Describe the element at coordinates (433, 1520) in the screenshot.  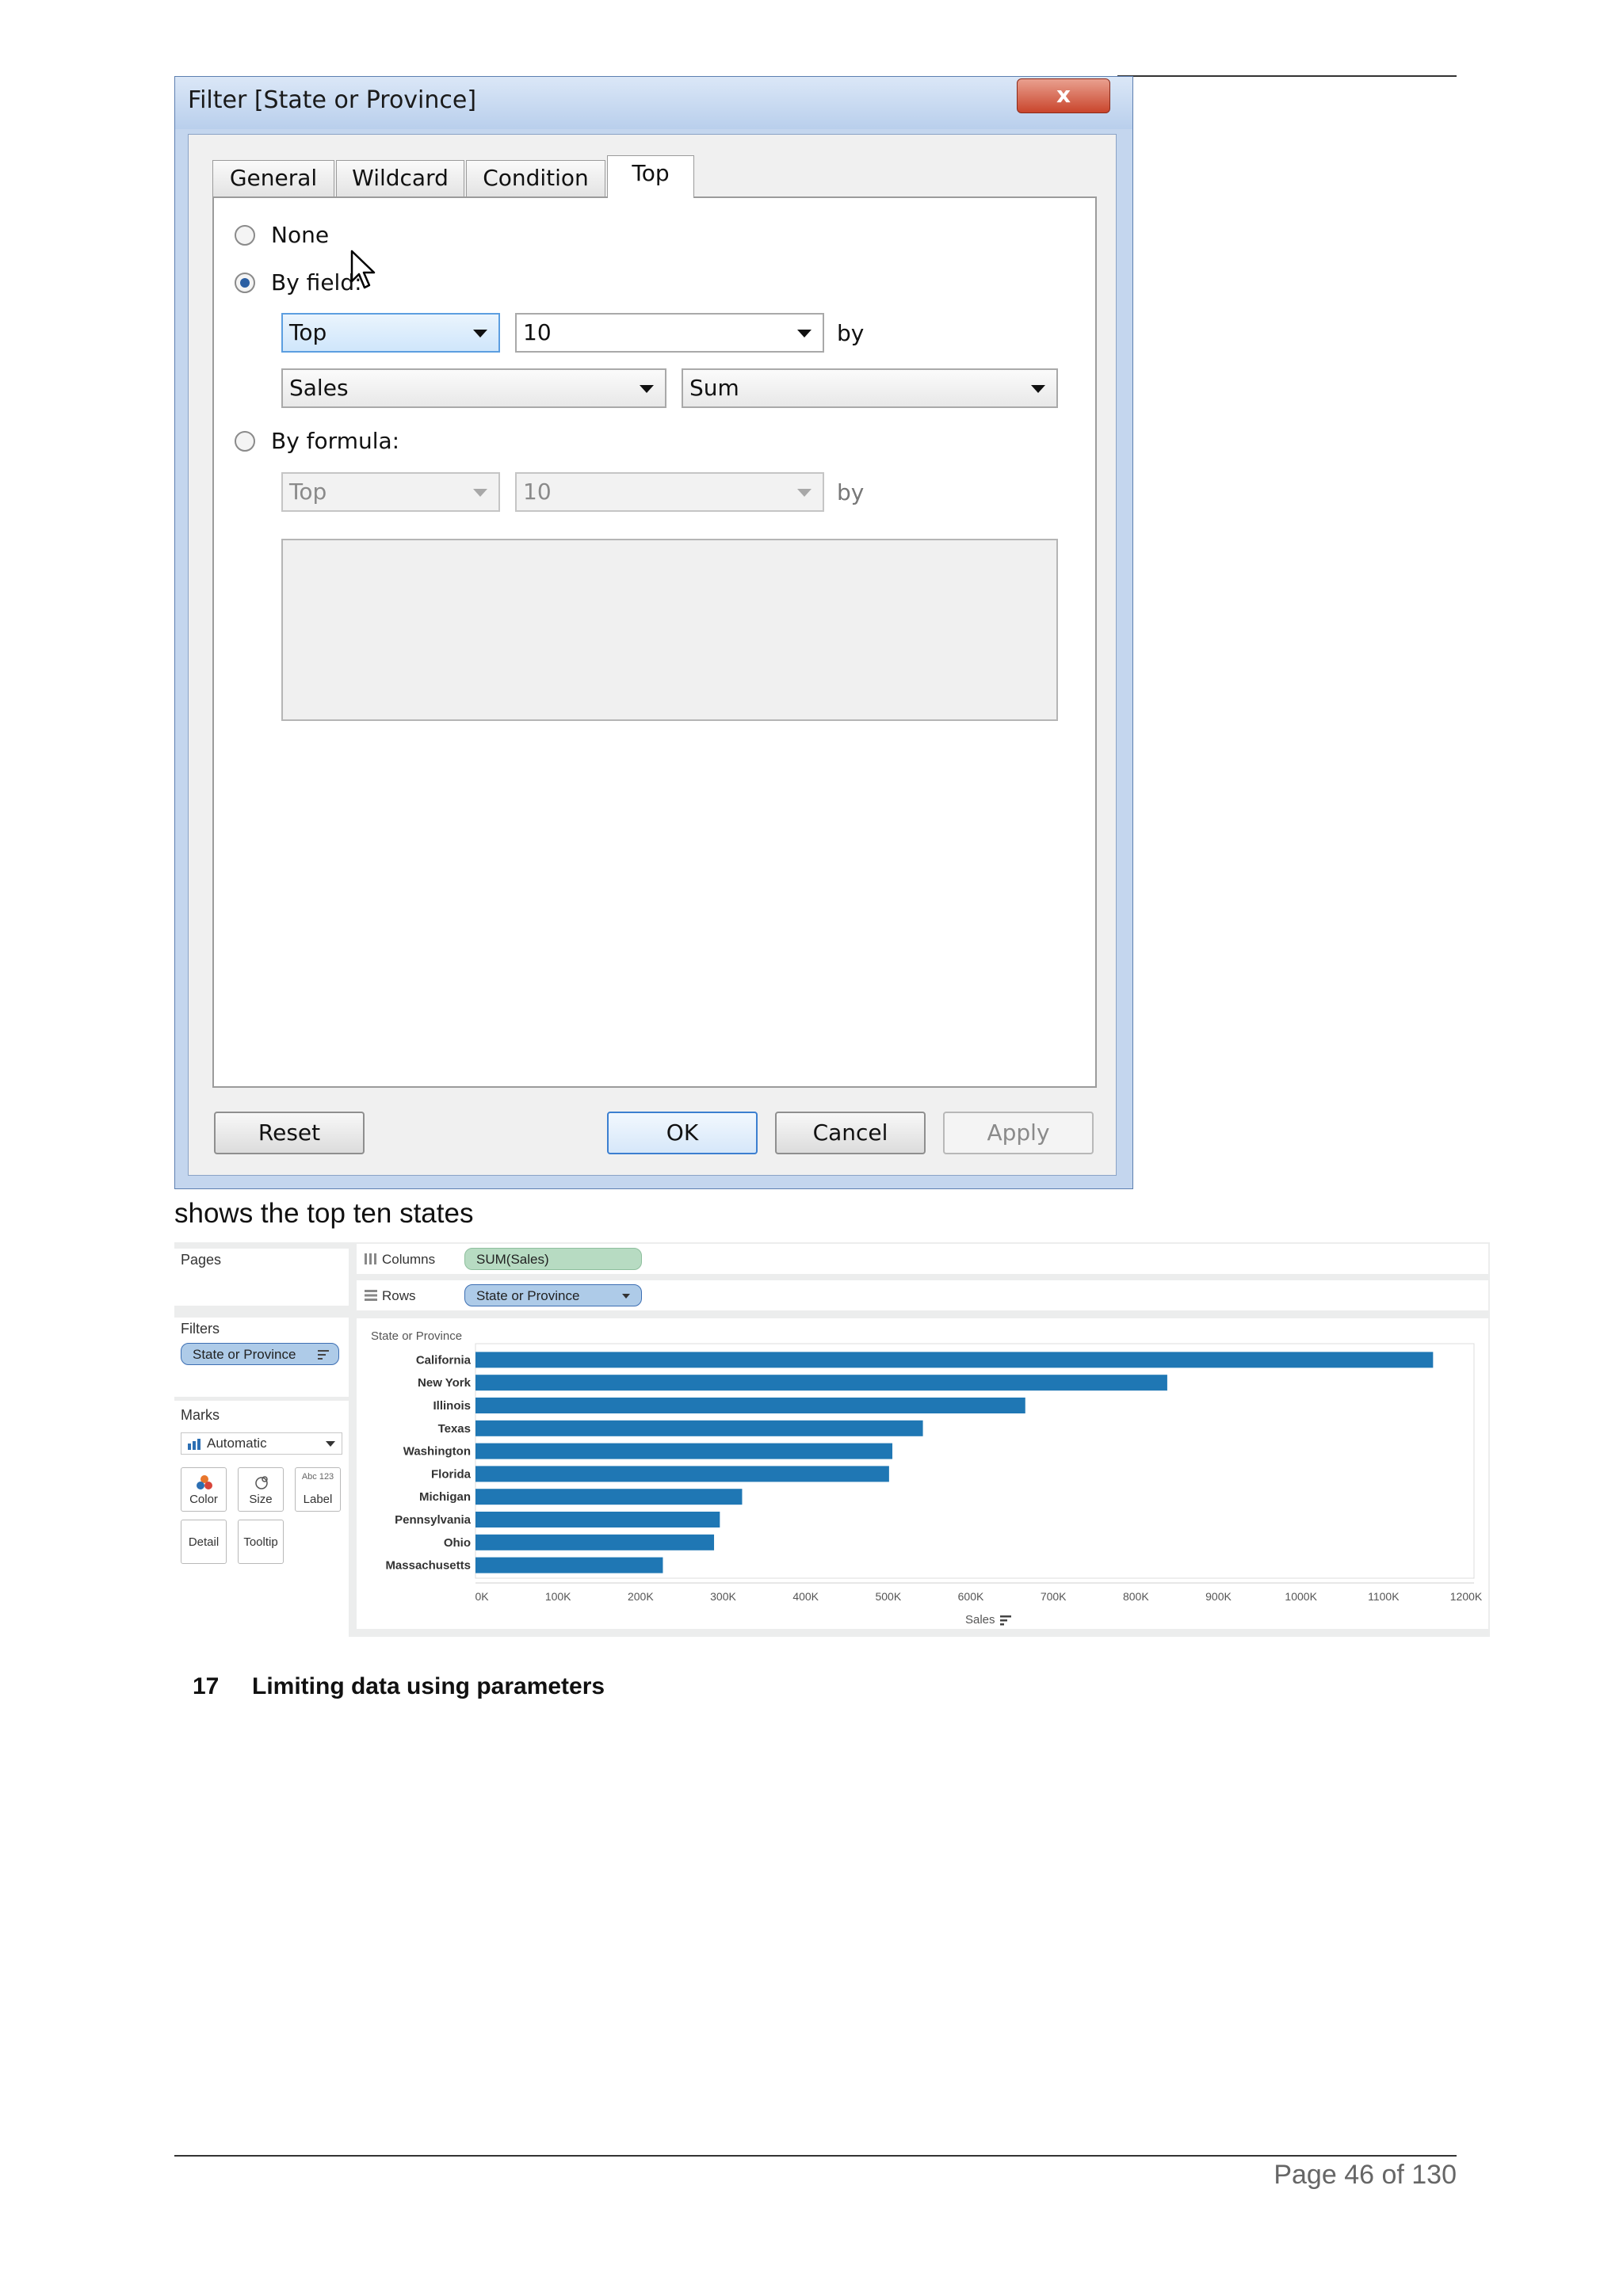
I see `category-label: Pennsylvania` at that location.